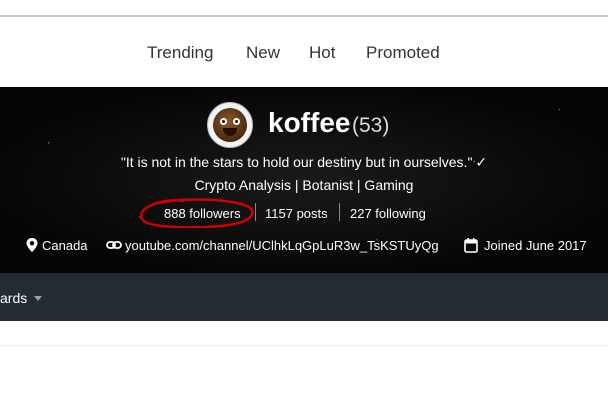  I want to click on avatar-mouth, so click(230, 132).